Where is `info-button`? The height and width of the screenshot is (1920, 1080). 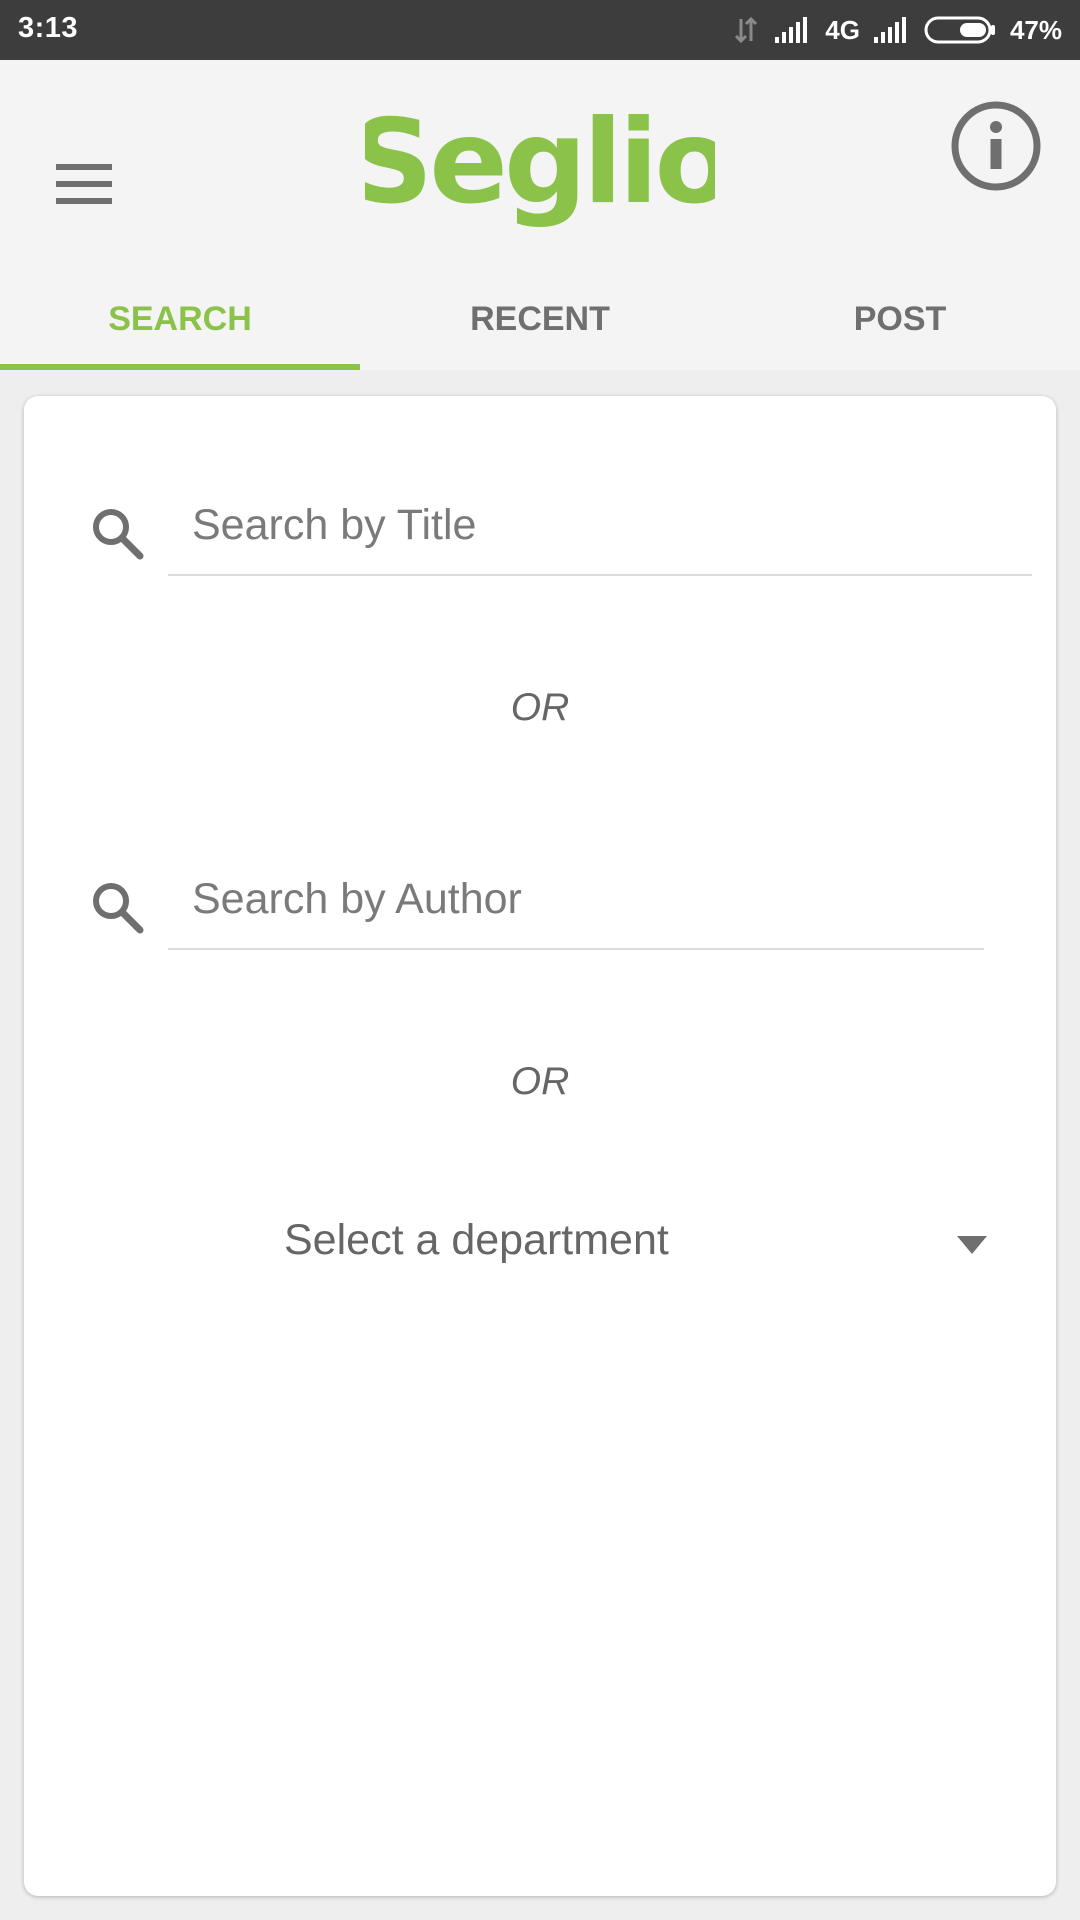
info-button is located at coordinates (996, 146).